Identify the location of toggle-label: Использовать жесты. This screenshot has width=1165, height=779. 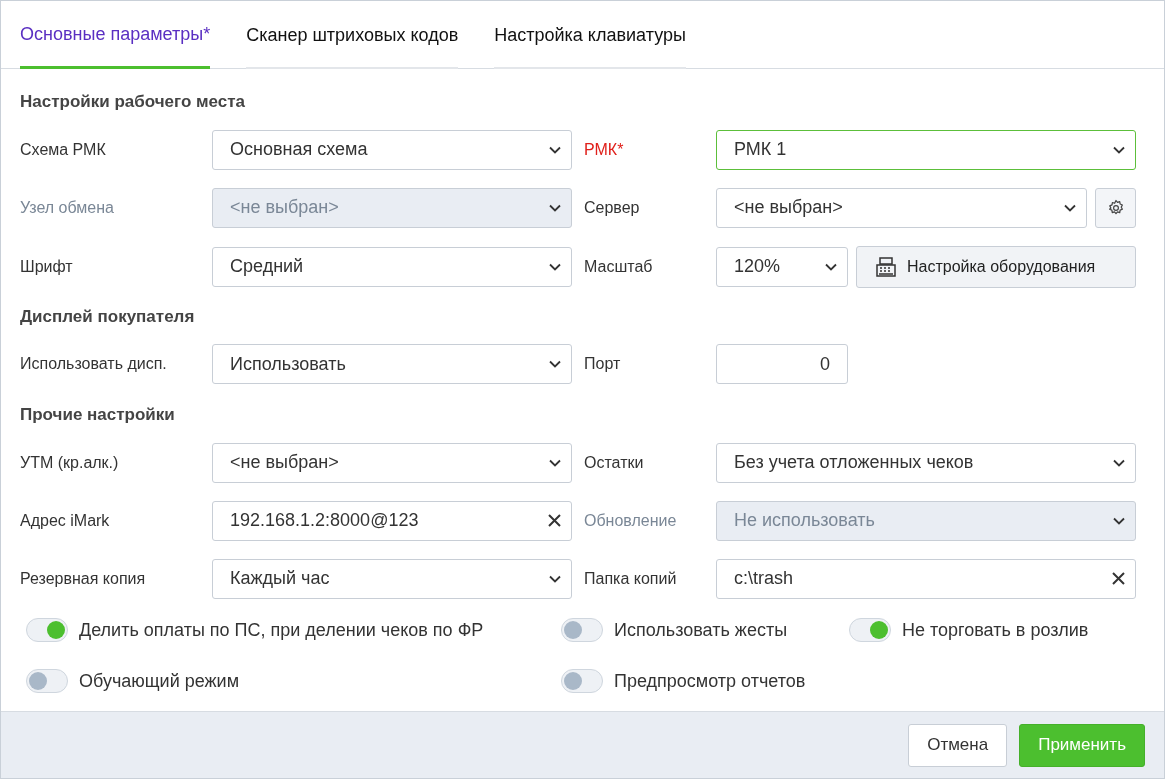
(701, 630).